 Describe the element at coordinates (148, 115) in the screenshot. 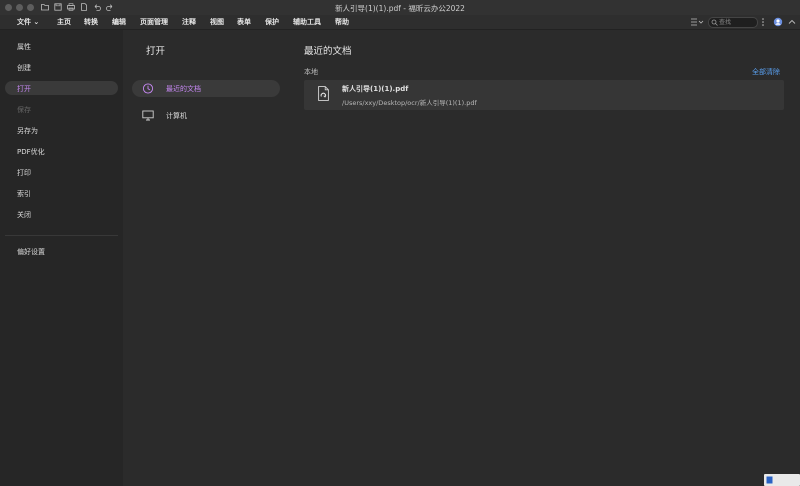

I see `monitor-icon` at that location.